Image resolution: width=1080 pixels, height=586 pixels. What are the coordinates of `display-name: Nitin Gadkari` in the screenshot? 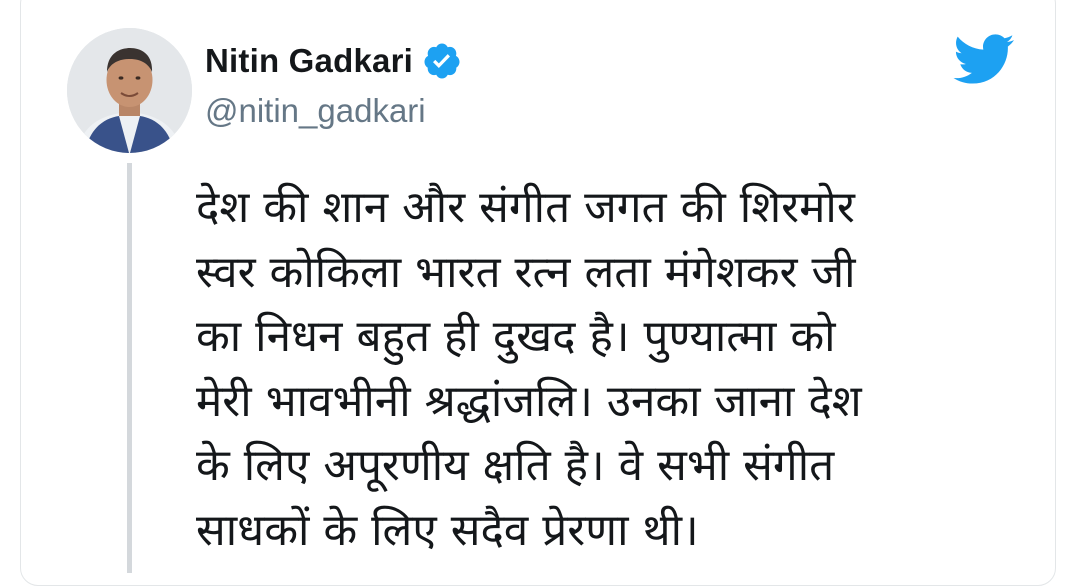 It's located at (309, 61).